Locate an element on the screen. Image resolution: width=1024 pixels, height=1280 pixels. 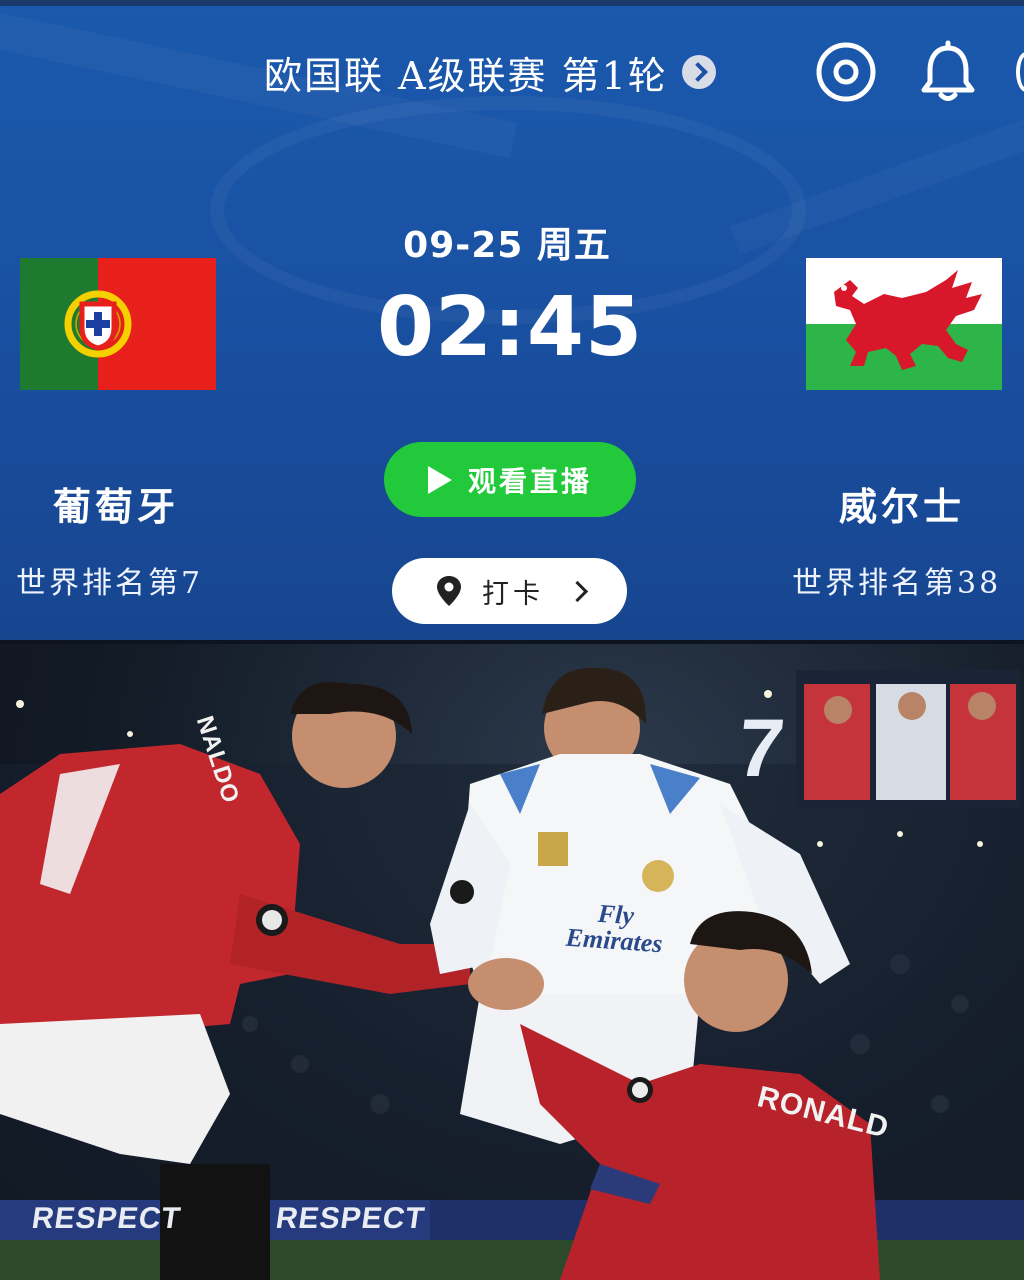
bell-icon is located at coordinates (948, 72).